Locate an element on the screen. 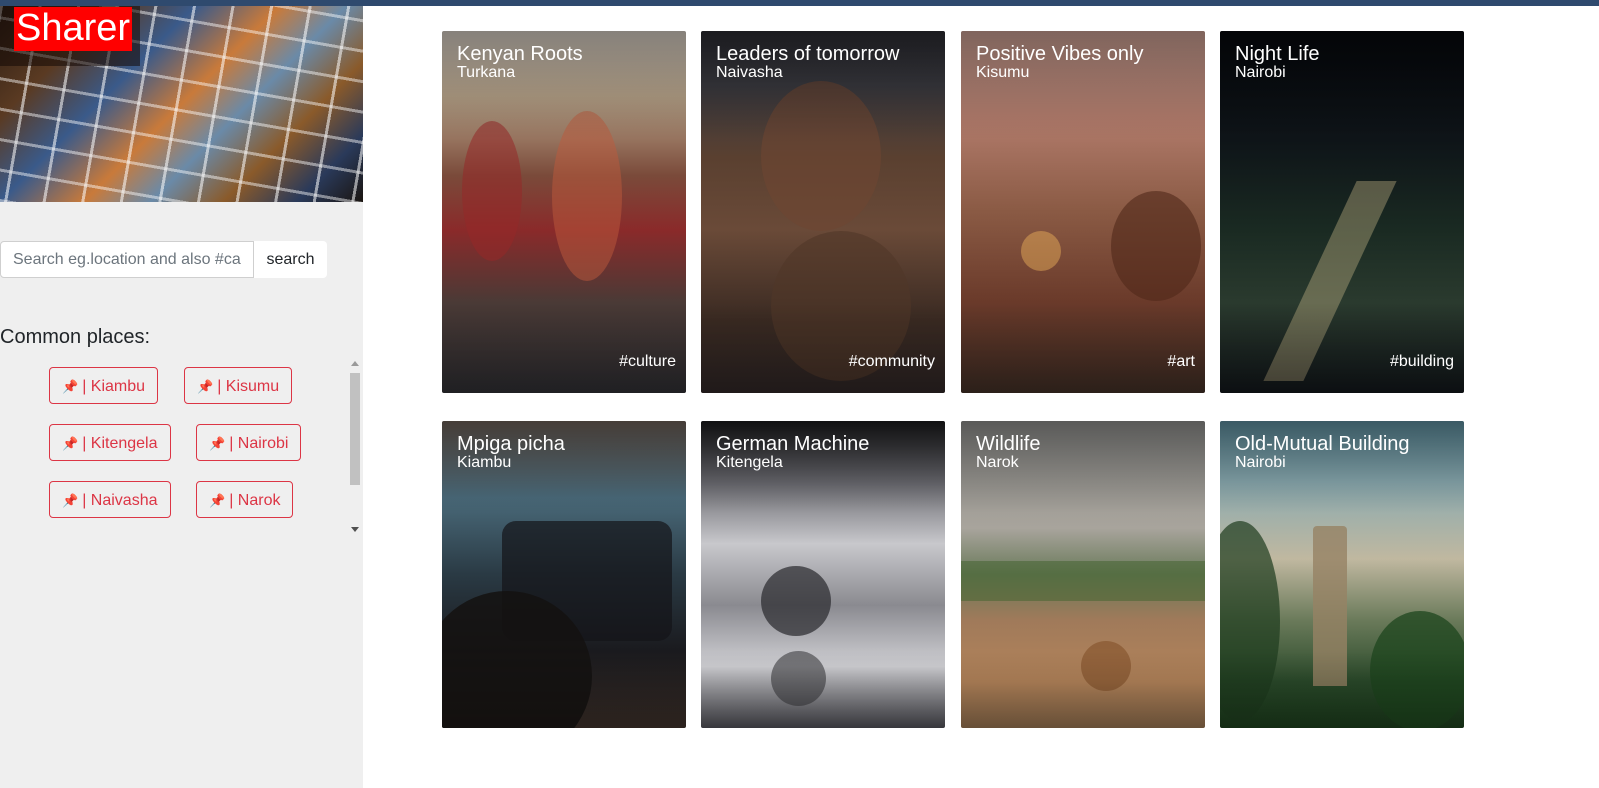 The image size is (1599, 788). photo-card: Leaders of tomorrow Naivasha #community is located at coordinates (823, 212).